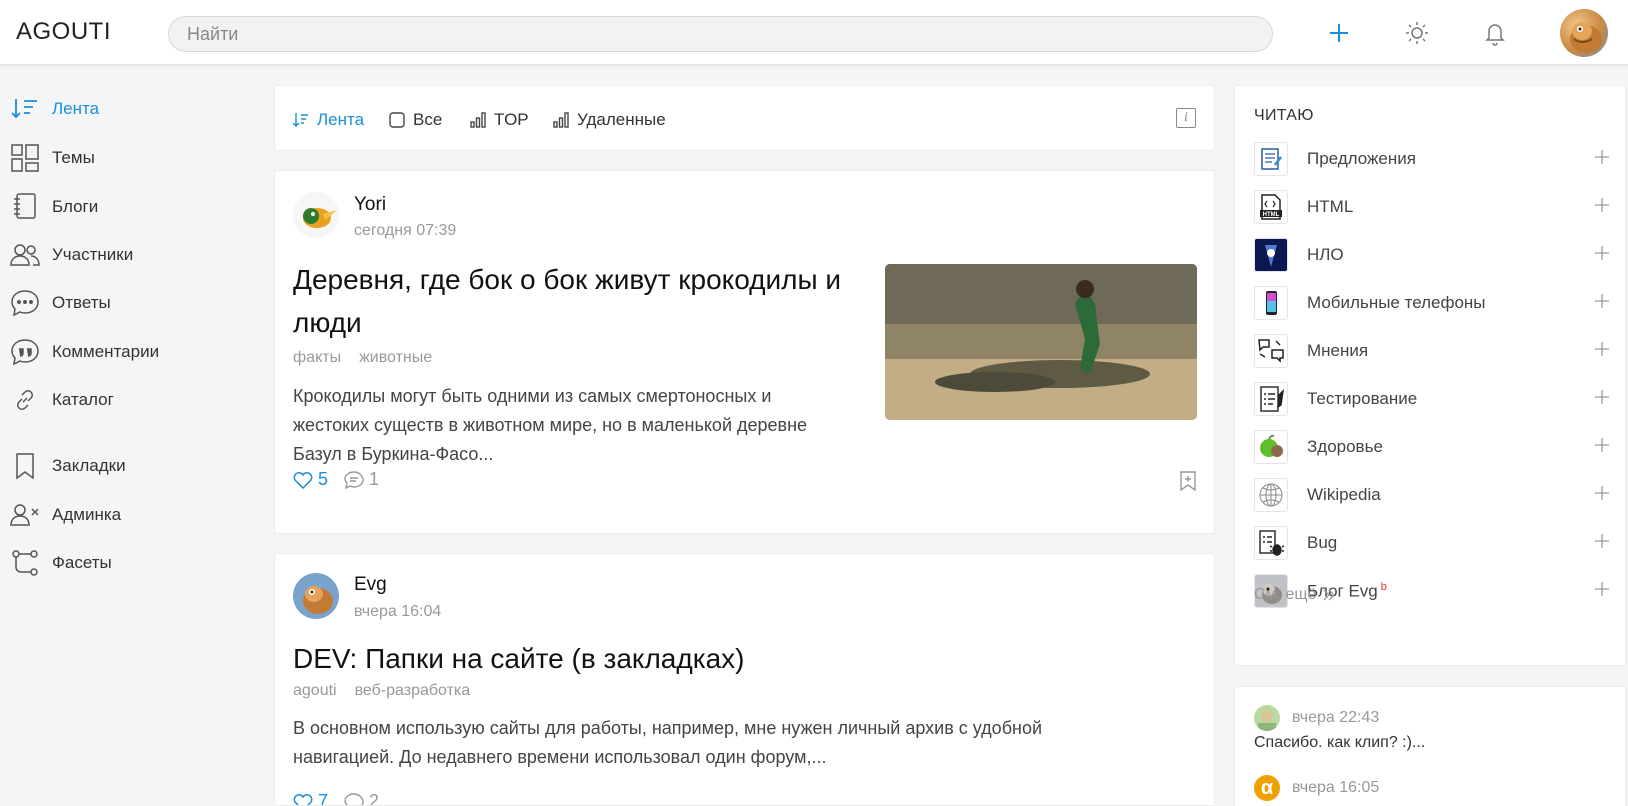 The height and width of the screenshot is (806, 1628). I want to click on notifications-button, so click(1495, 33).